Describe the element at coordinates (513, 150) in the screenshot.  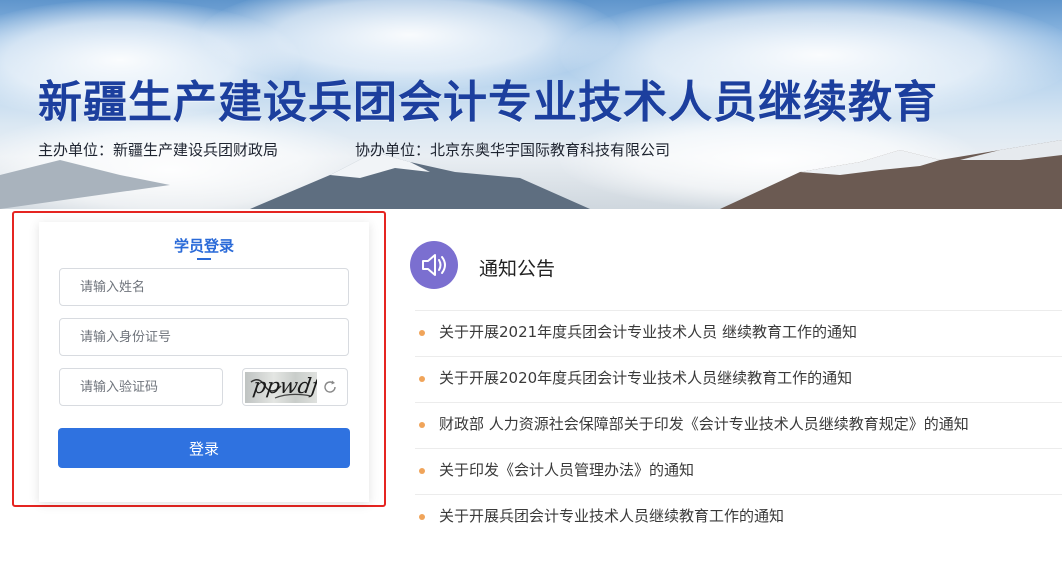
I see `co-organizer-text: 协办单位：北京东奥华宇国际教育科技有限公司` at that location.